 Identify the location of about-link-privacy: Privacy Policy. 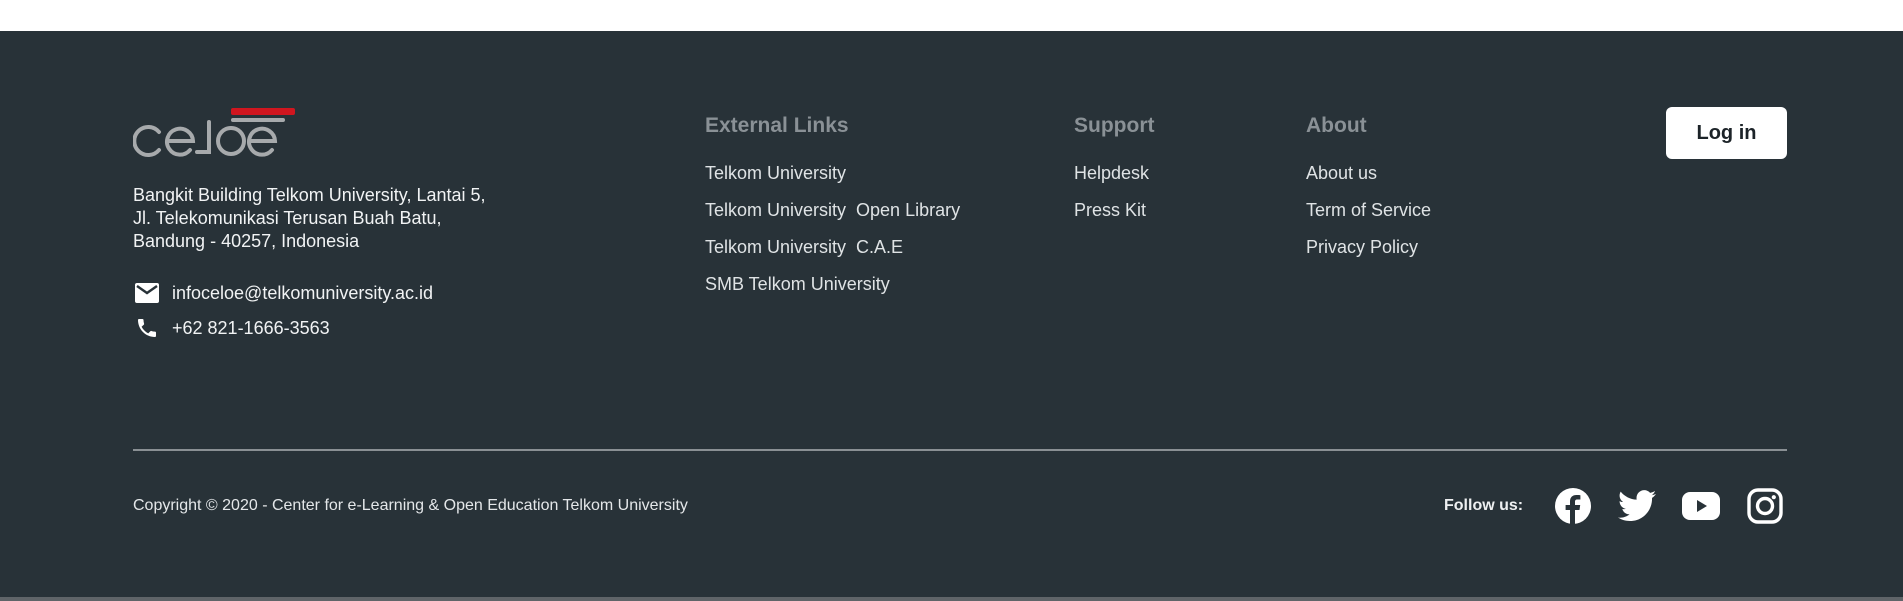
(1368, 254).